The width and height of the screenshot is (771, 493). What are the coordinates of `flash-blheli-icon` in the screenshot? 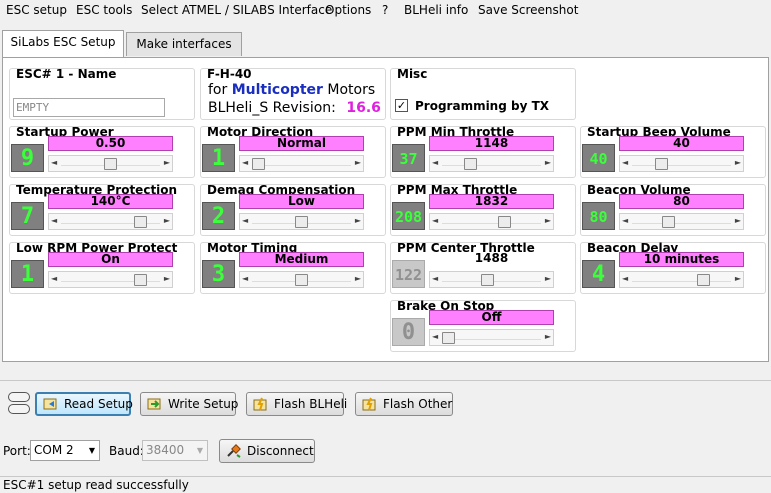 It's located at (261, 404).